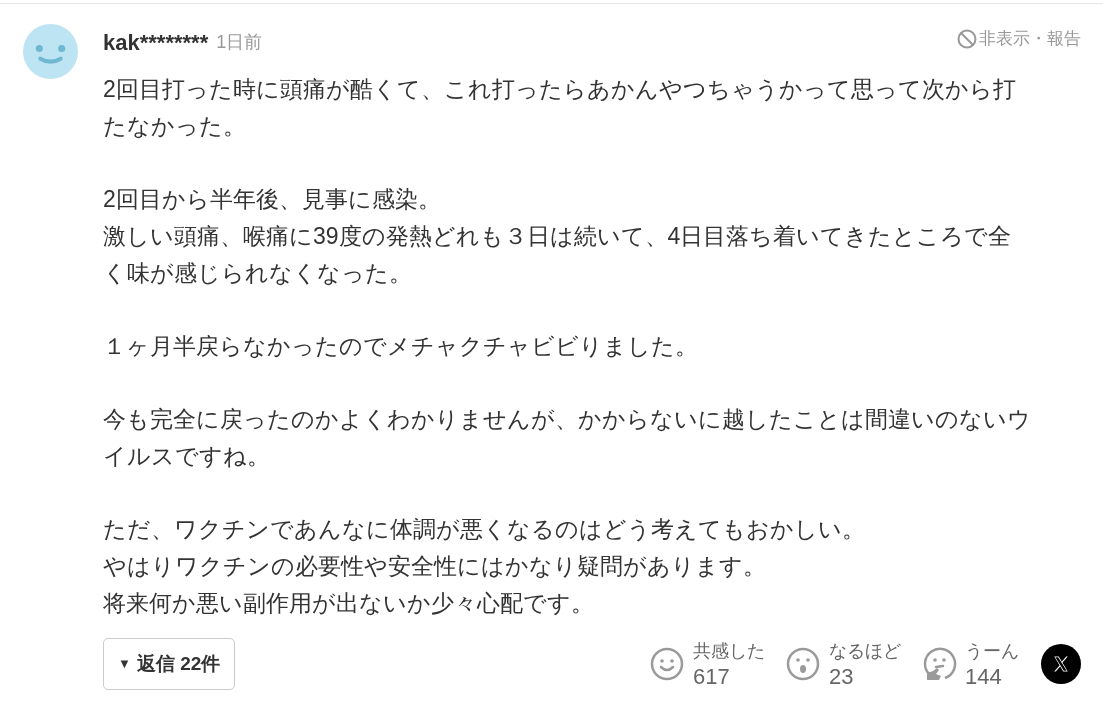  I want to click on share-x-button, so click(1061, 664).